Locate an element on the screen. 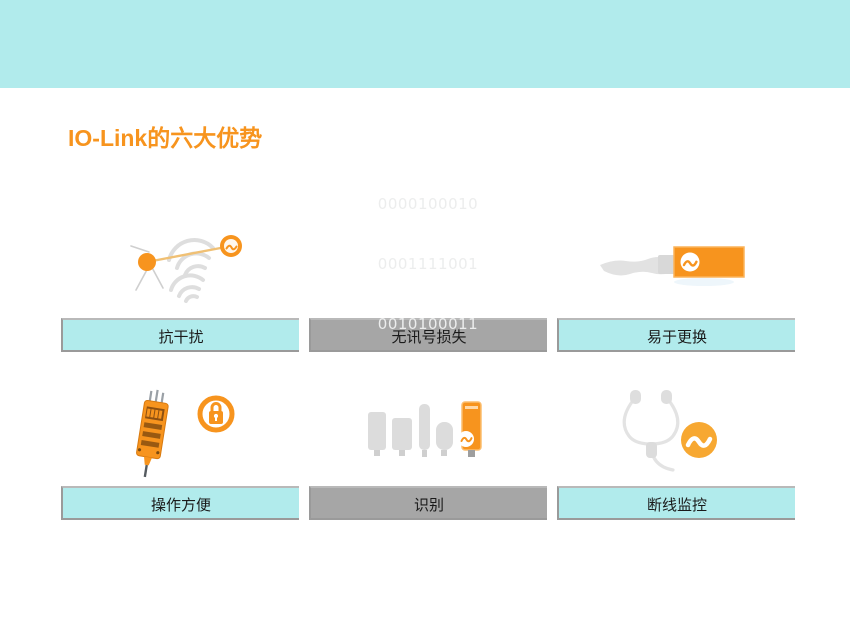 This screenshot has width=850, height=620. signal-interference-icon is located at coordinates (180, 264).